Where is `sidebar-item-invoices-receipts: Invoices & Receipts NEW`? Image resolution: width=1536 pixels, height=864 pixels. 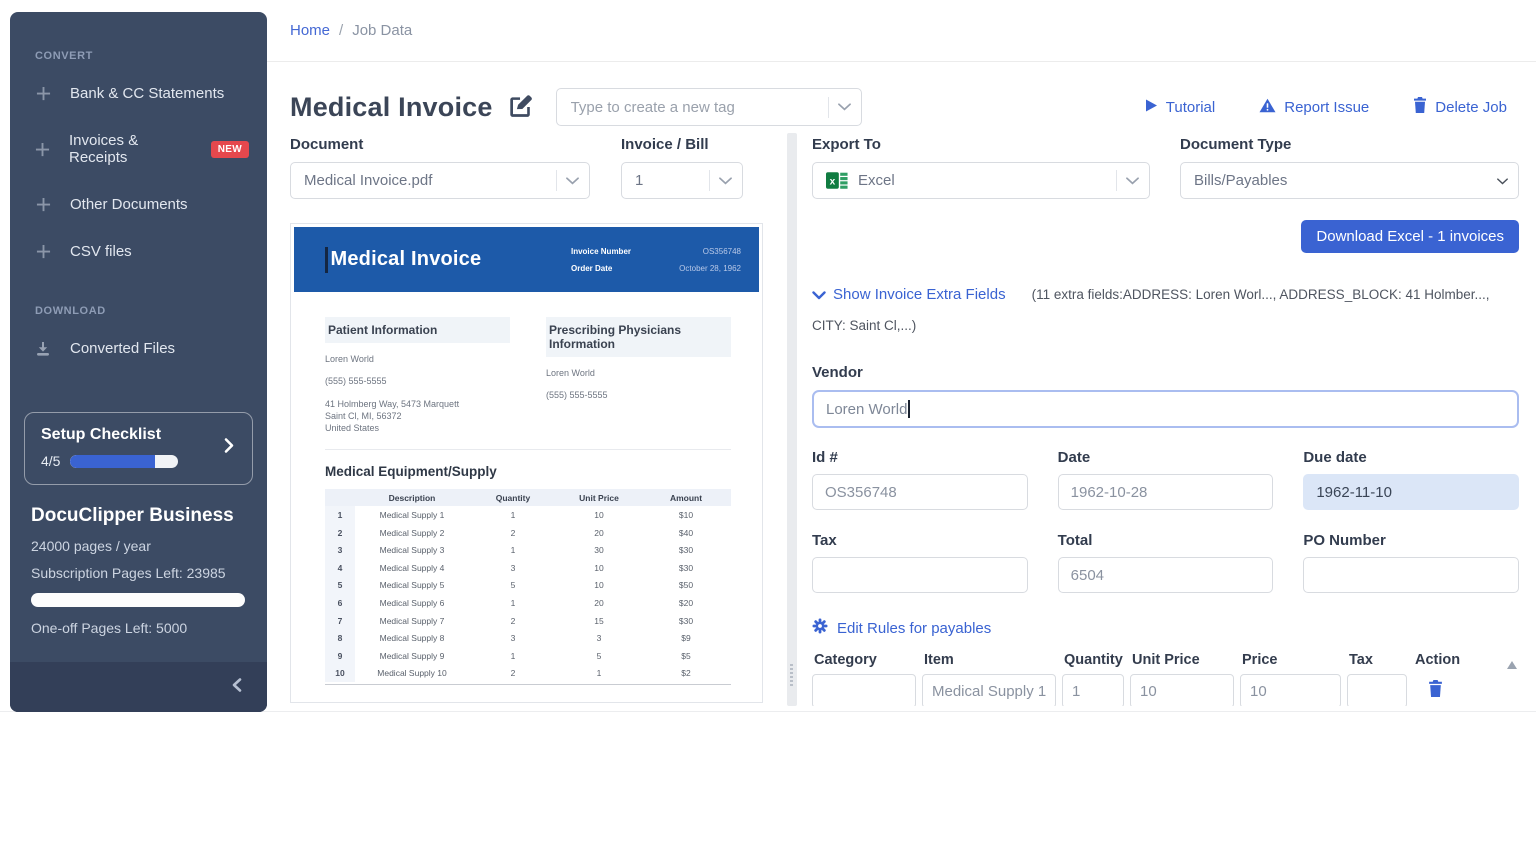 sidebar-item-invoices-receipts: Invoices & Receipts NEW is located at coordinates (138, 149).